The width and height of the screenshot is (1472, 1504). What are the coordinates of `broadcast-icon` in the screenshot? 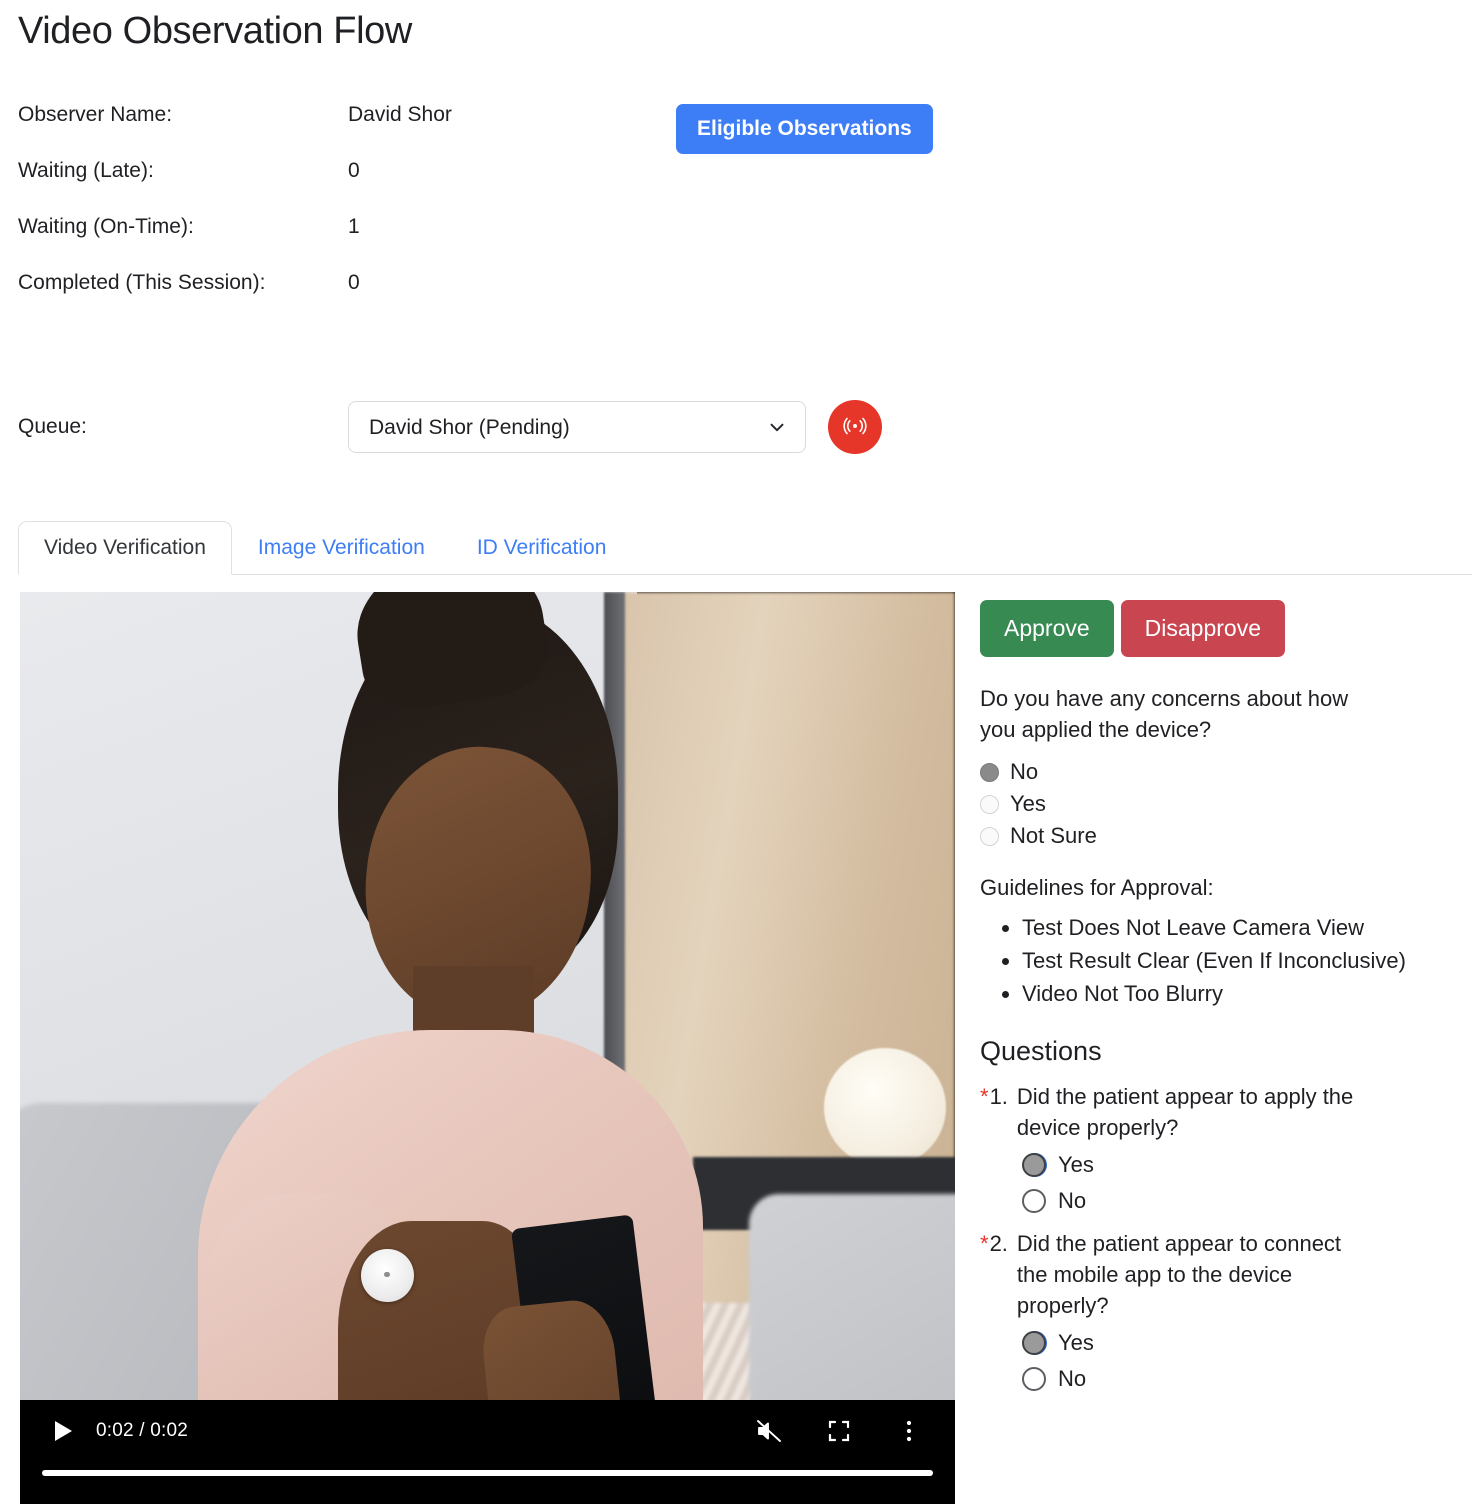 It's located at (855, 427).